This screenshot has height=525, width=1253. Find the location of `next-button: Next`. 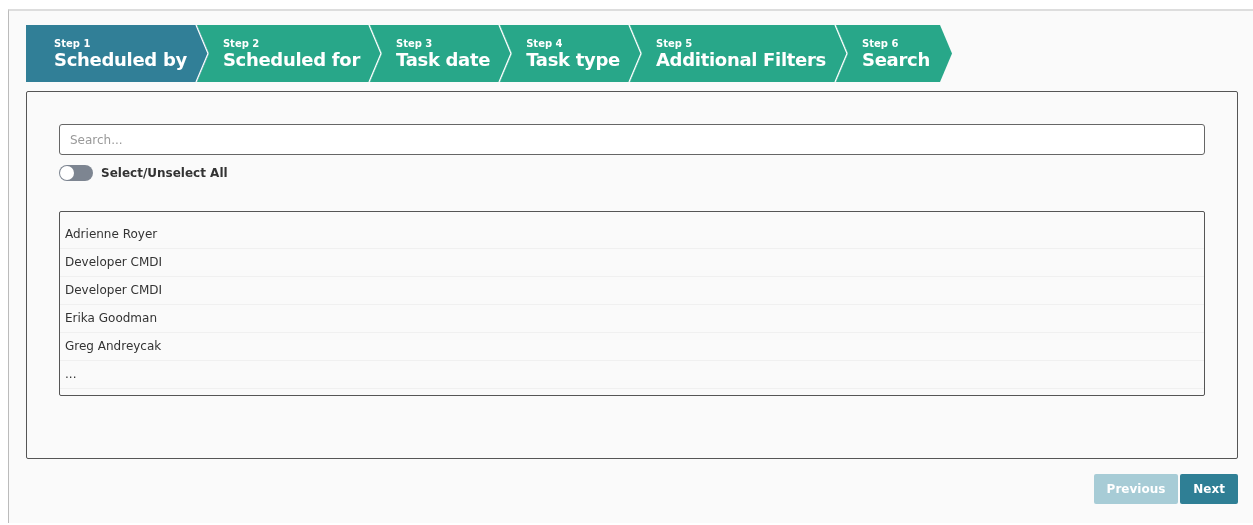

next-button: Next is located at coordinates (1209, 489).